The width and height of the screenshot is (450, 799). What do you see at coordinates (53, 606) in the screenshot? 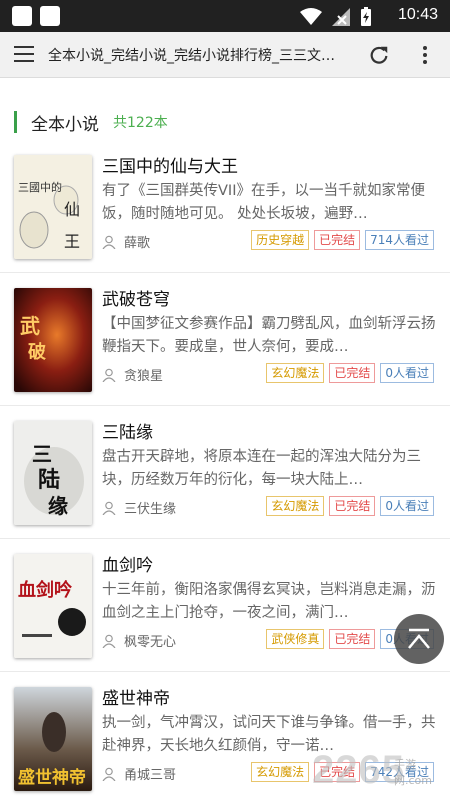
I see `book-cover: 血剑吟` at bounding box center [53, 606].